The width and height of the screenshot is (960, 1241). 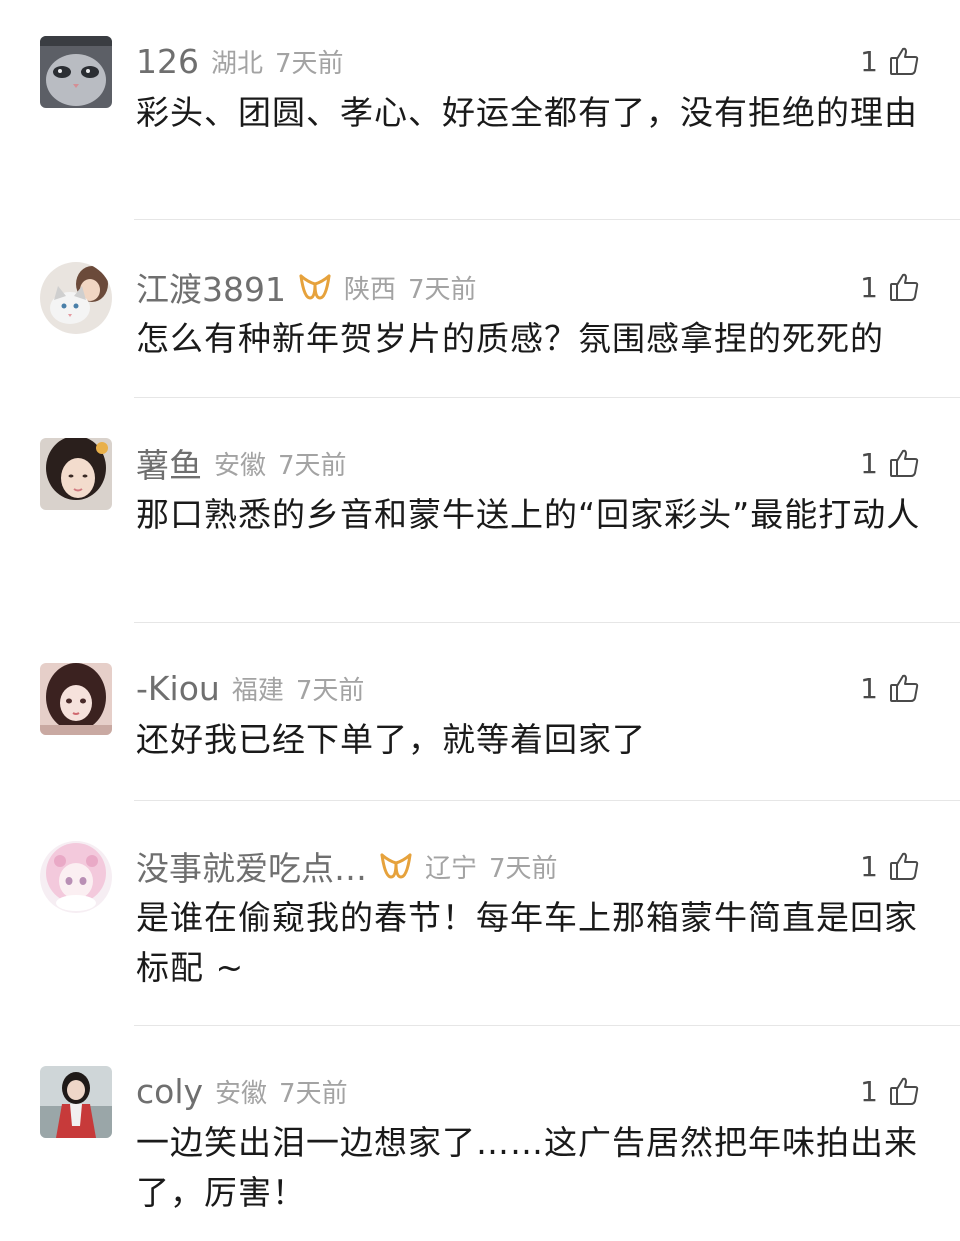 What do you see at coordinates (211, 287) in the screenshot?
I see `username: 江渡3891` at bounding box center [211, 287].